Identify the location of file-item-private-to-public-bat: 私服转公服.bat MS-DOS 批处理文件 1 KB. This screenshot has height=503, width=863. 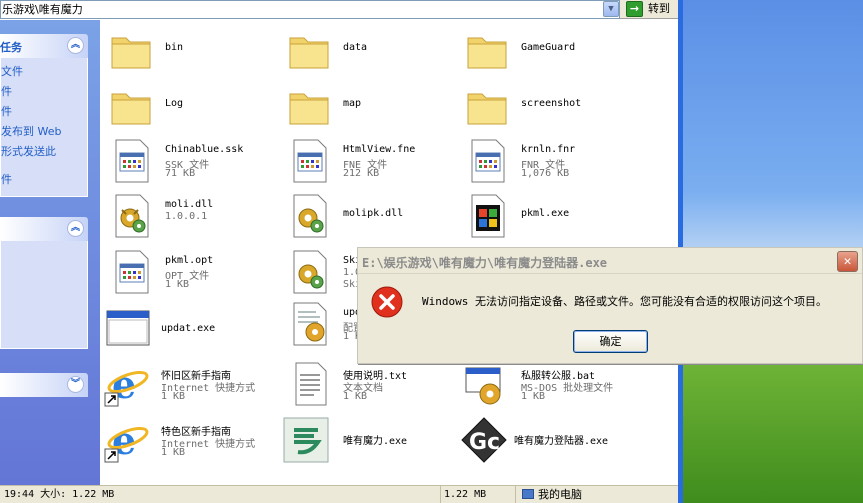
(552, 386).